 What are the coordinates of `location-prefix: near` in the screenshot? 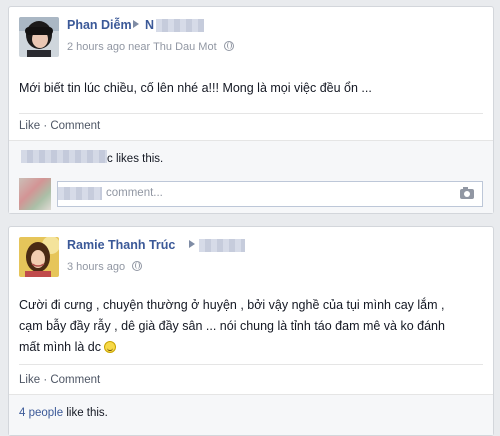 It's located at (139, 47).